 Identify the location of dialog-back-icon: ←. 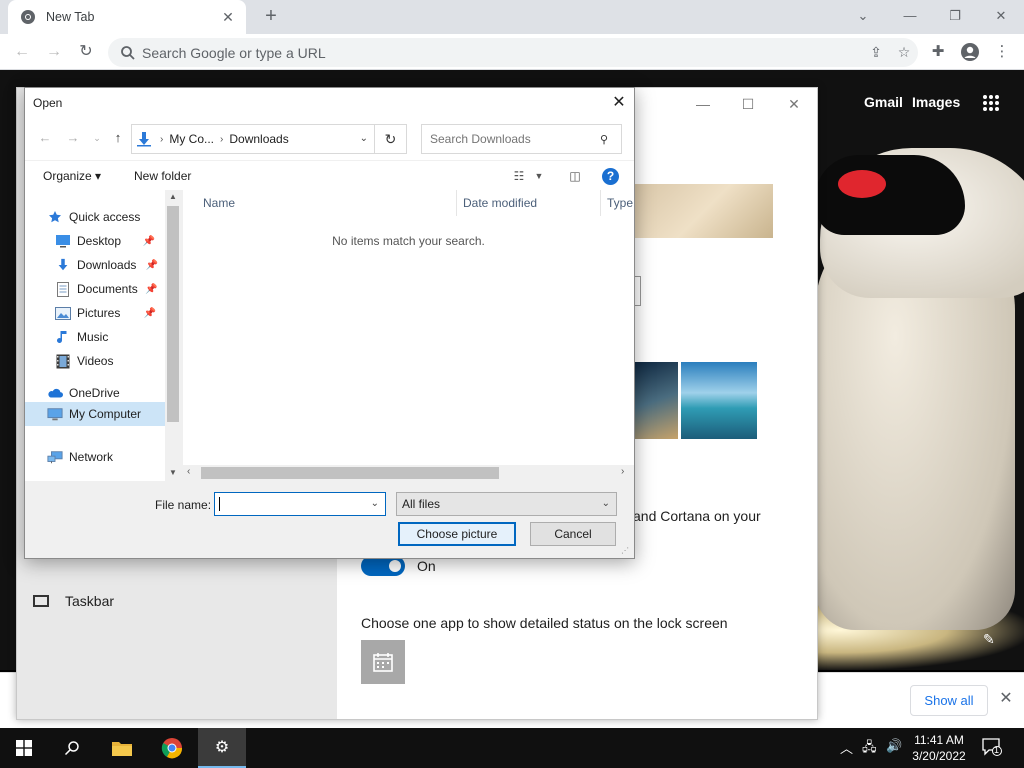
(45, 138).